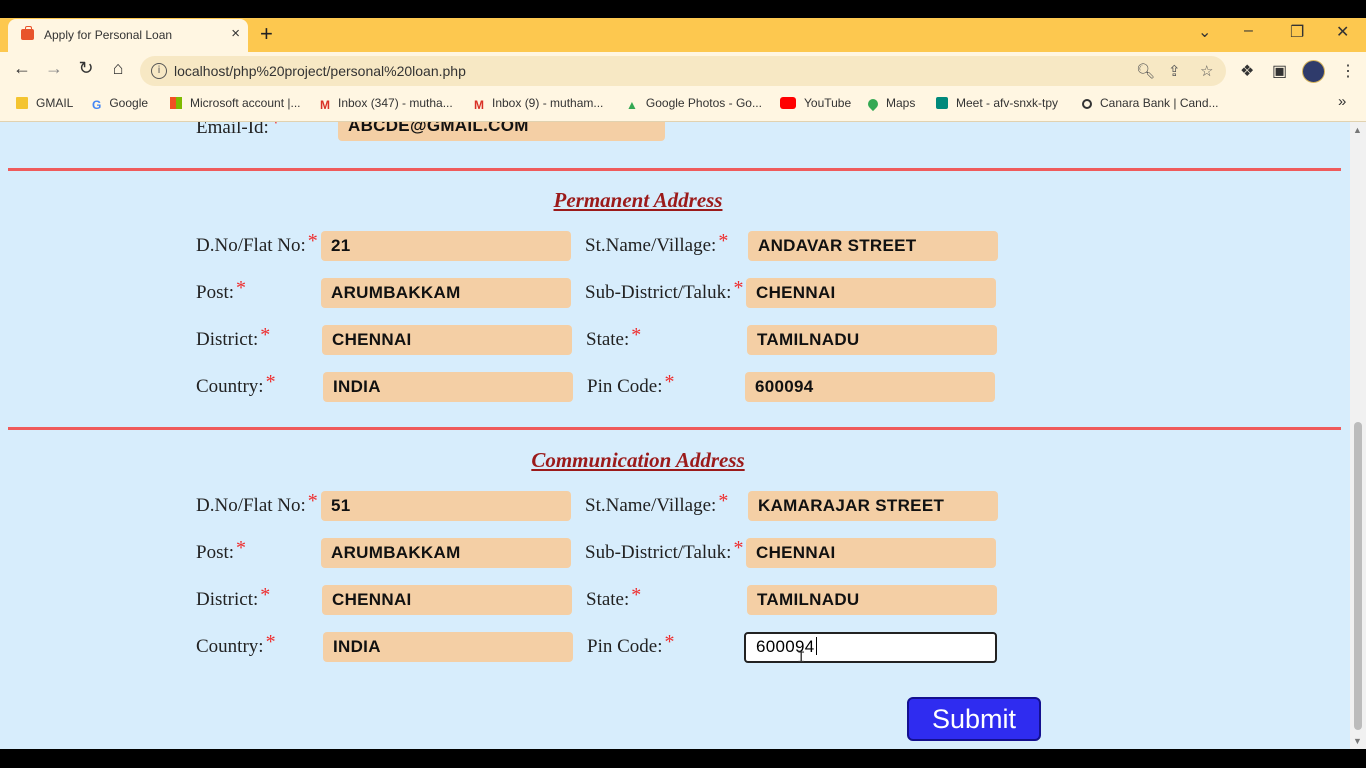 This screenshot has width=1366, height=768. Describe the element at coordinates (873, 246) in the screenshot. I see `perm-street-field: ANDAVAR STREET` at that location.